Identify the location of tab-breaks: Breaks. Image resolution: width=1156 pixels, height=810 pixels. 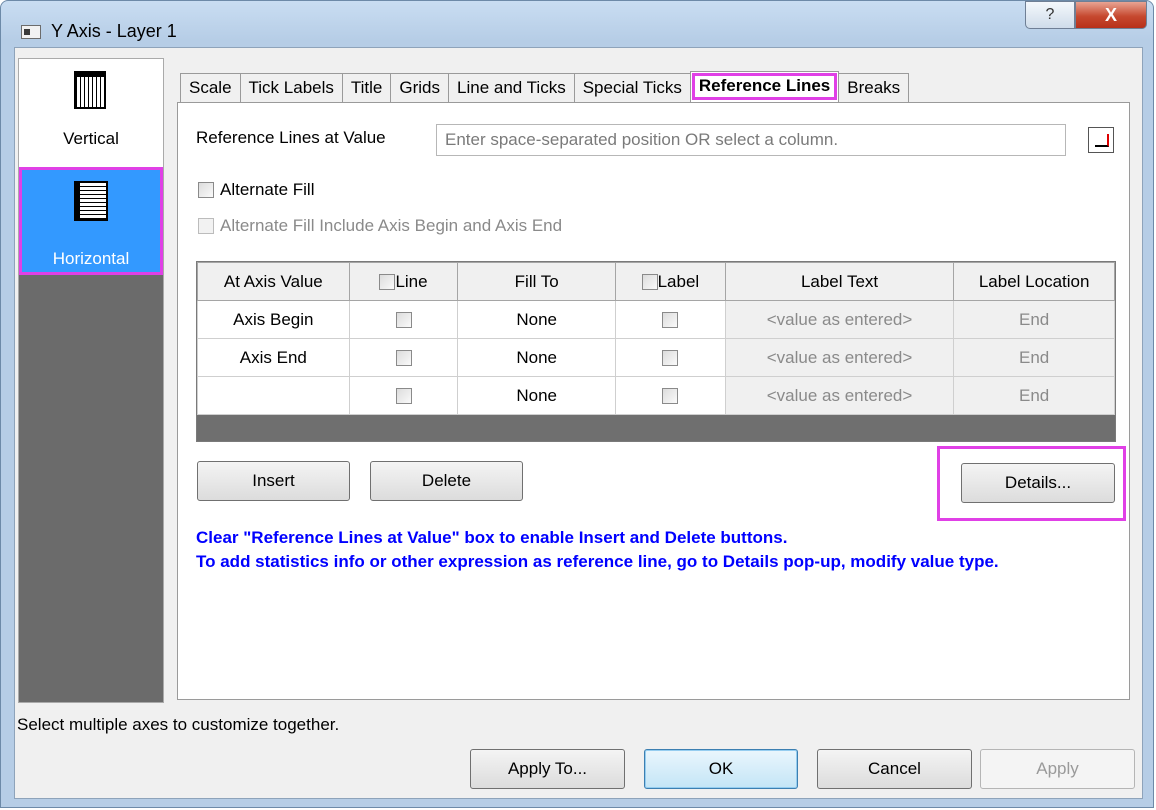
(874, 87).